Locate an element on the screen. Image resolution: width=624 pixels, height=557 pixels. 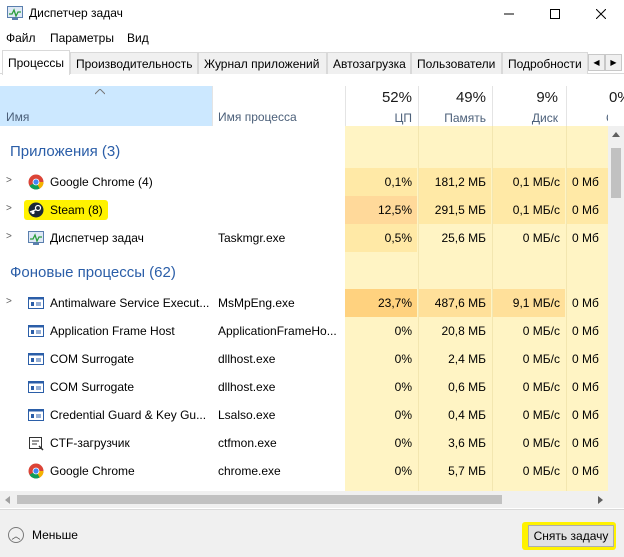
steam-icon is located at coordinates (36, 210).